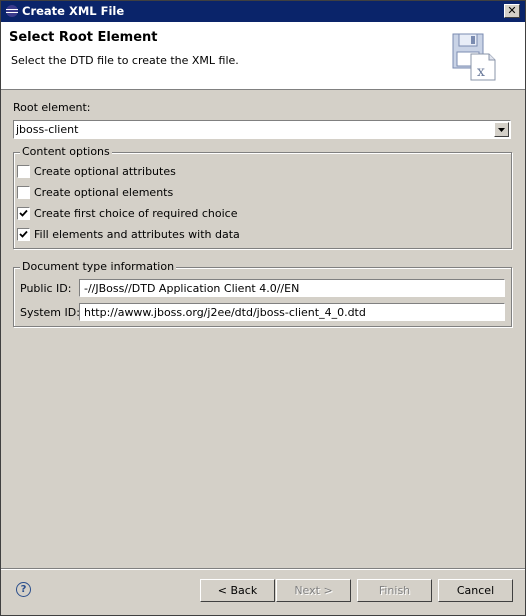  Describe the element at coordinates (475, 590) in the screenshot. I see `cancel-button: Cancel` at that location.